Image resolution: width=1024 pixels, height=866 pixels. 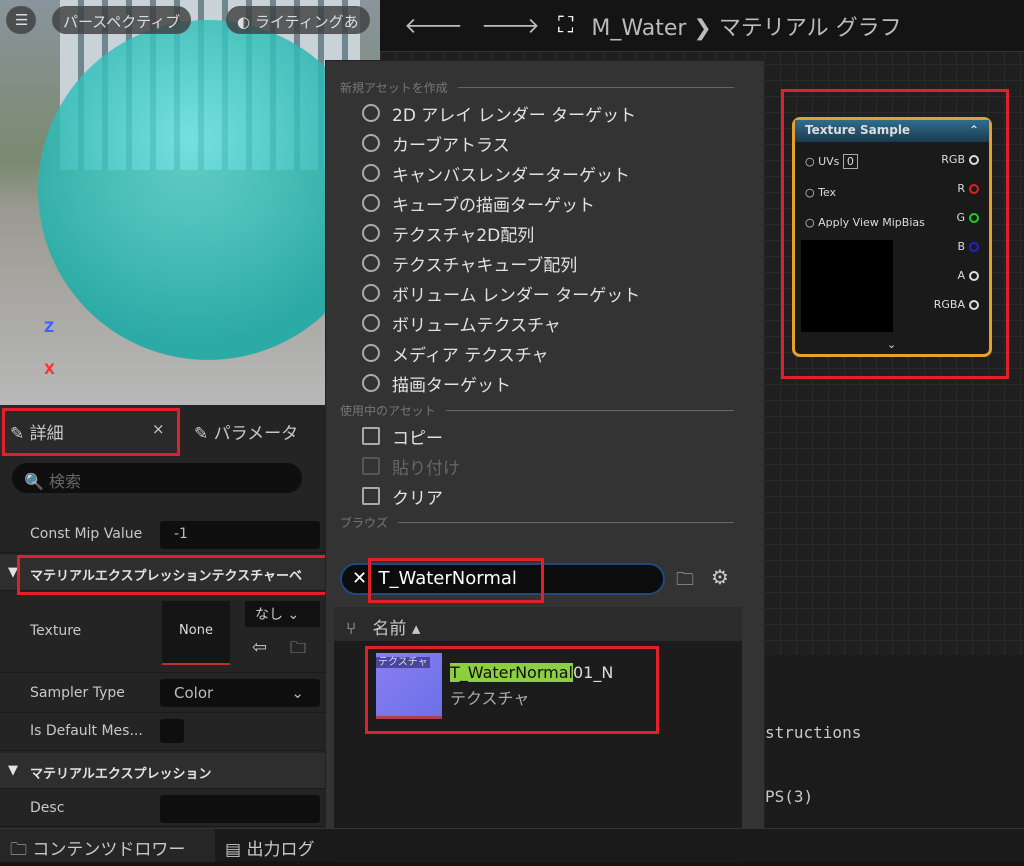 I want to click on desc-row: Desc, so click(x=162, y=809).